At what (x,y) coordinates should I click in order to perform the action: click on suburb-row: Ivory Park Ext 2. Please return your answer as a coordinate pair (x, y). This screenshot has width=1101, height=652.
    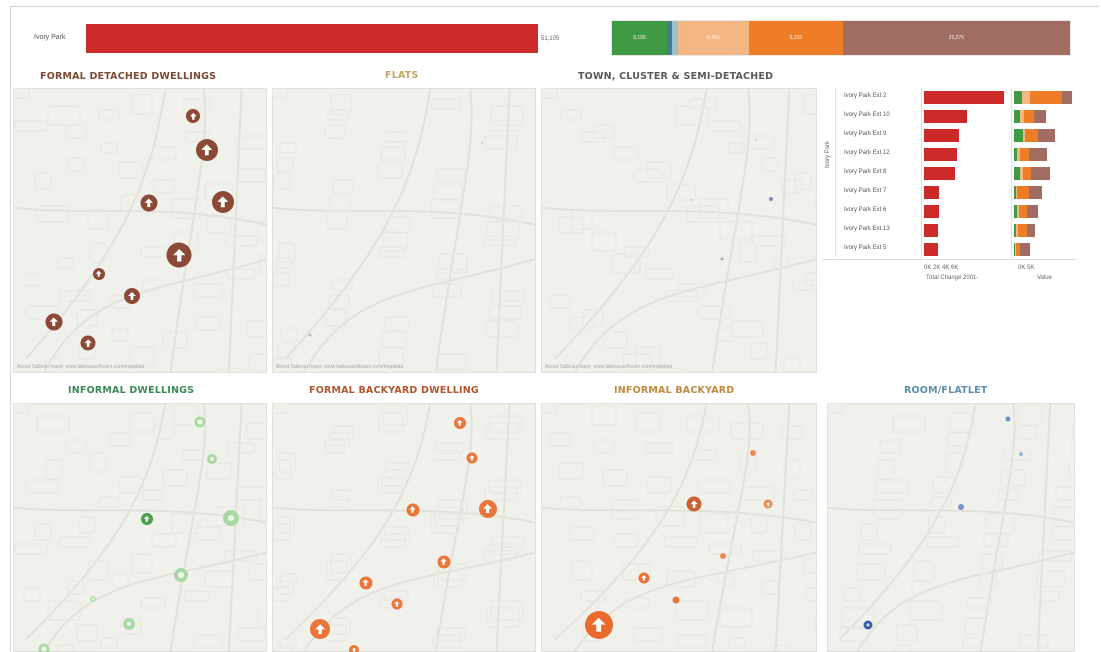
    Looking at the image, I should click on (949, 97).